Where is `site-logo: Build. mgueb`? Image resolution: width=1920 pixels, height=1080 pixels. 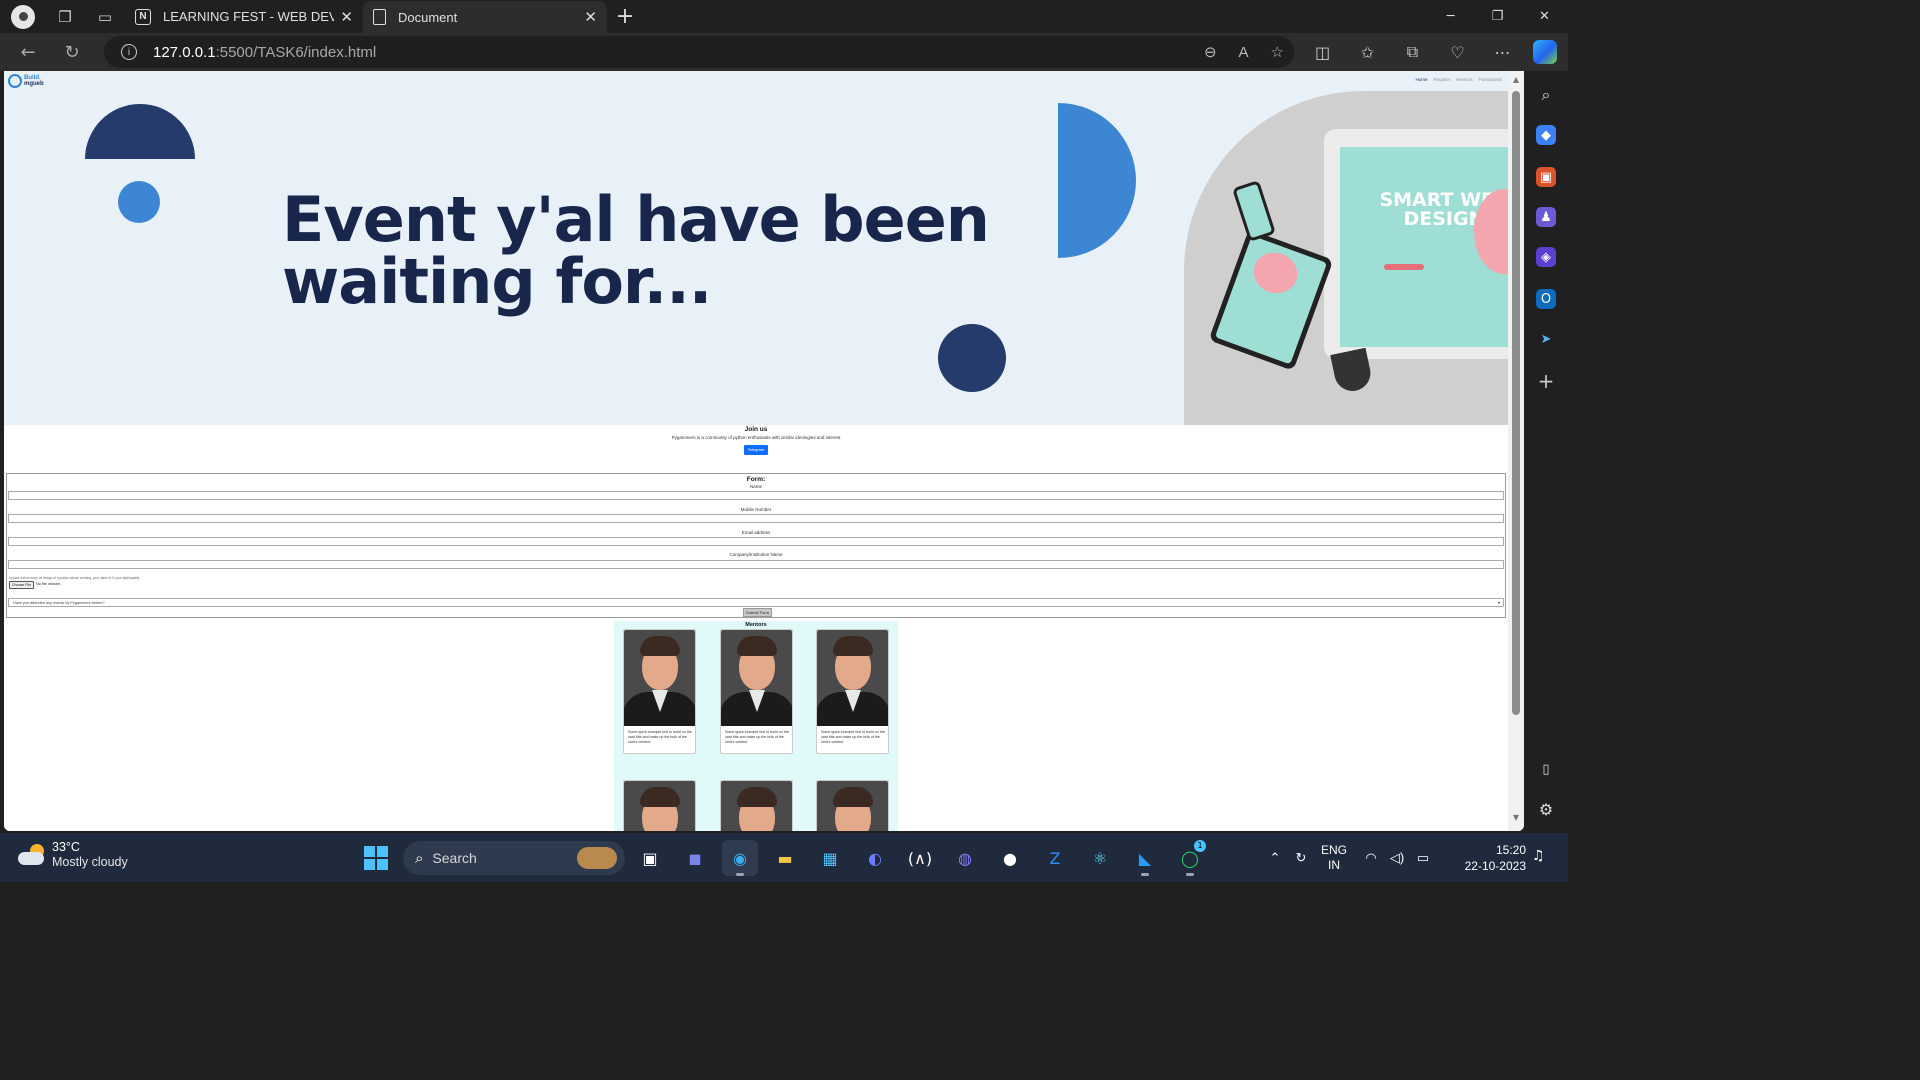
site-logo: Build. mgueb is located at coordinates (26, 81).